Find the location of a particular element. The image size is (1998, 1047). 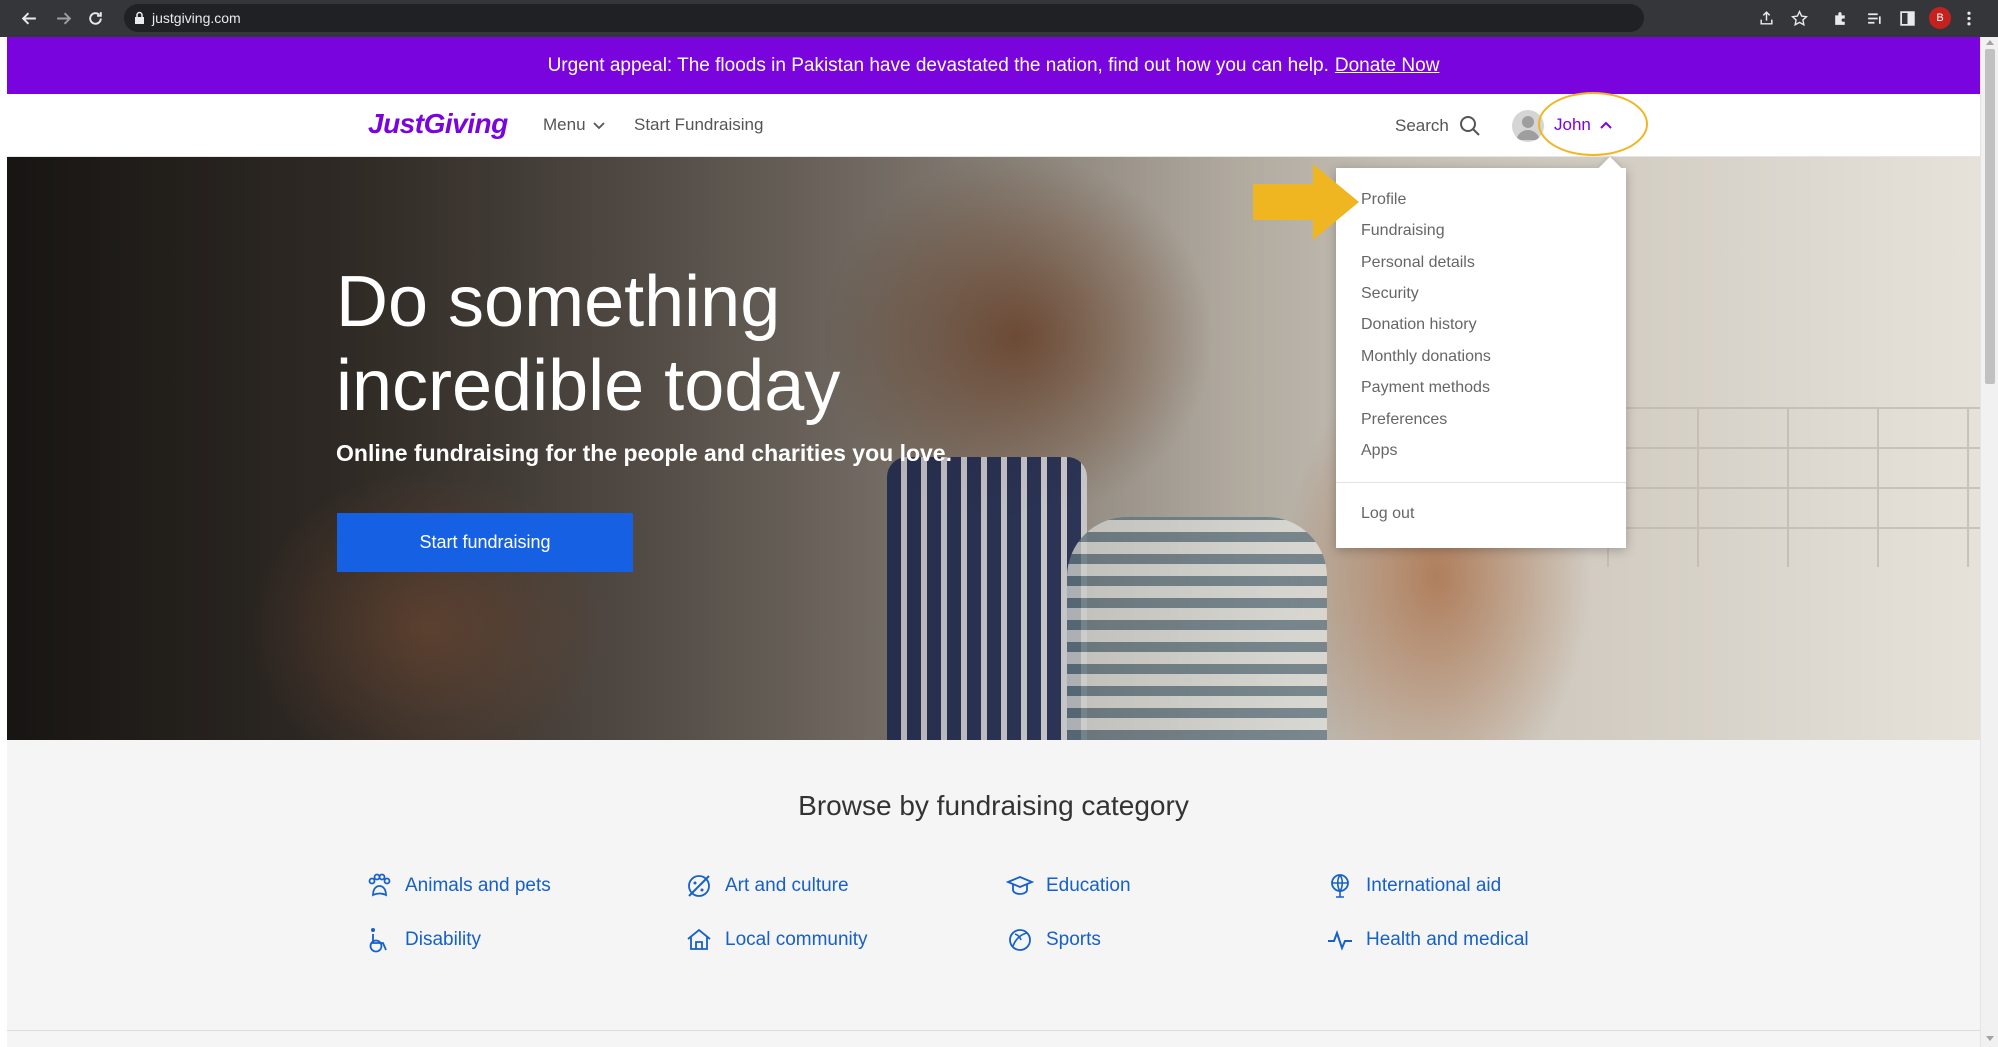

star-icon is located at coordinates (1799, 17).